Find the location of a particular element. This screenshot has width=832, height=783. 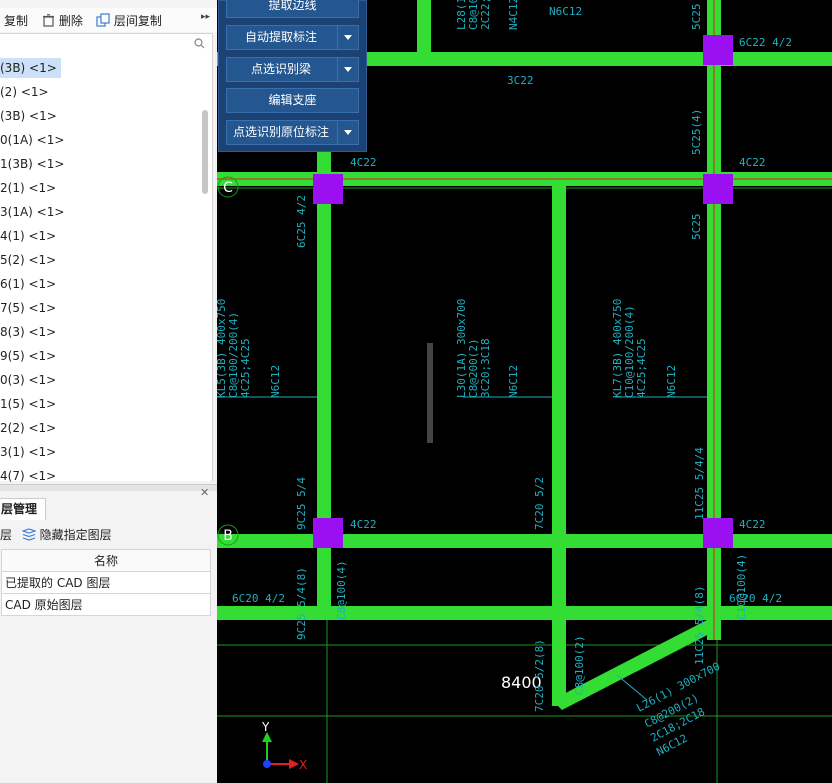

auto-extract-label-button: 自动提取标注 is located at coordinates (292, 37).